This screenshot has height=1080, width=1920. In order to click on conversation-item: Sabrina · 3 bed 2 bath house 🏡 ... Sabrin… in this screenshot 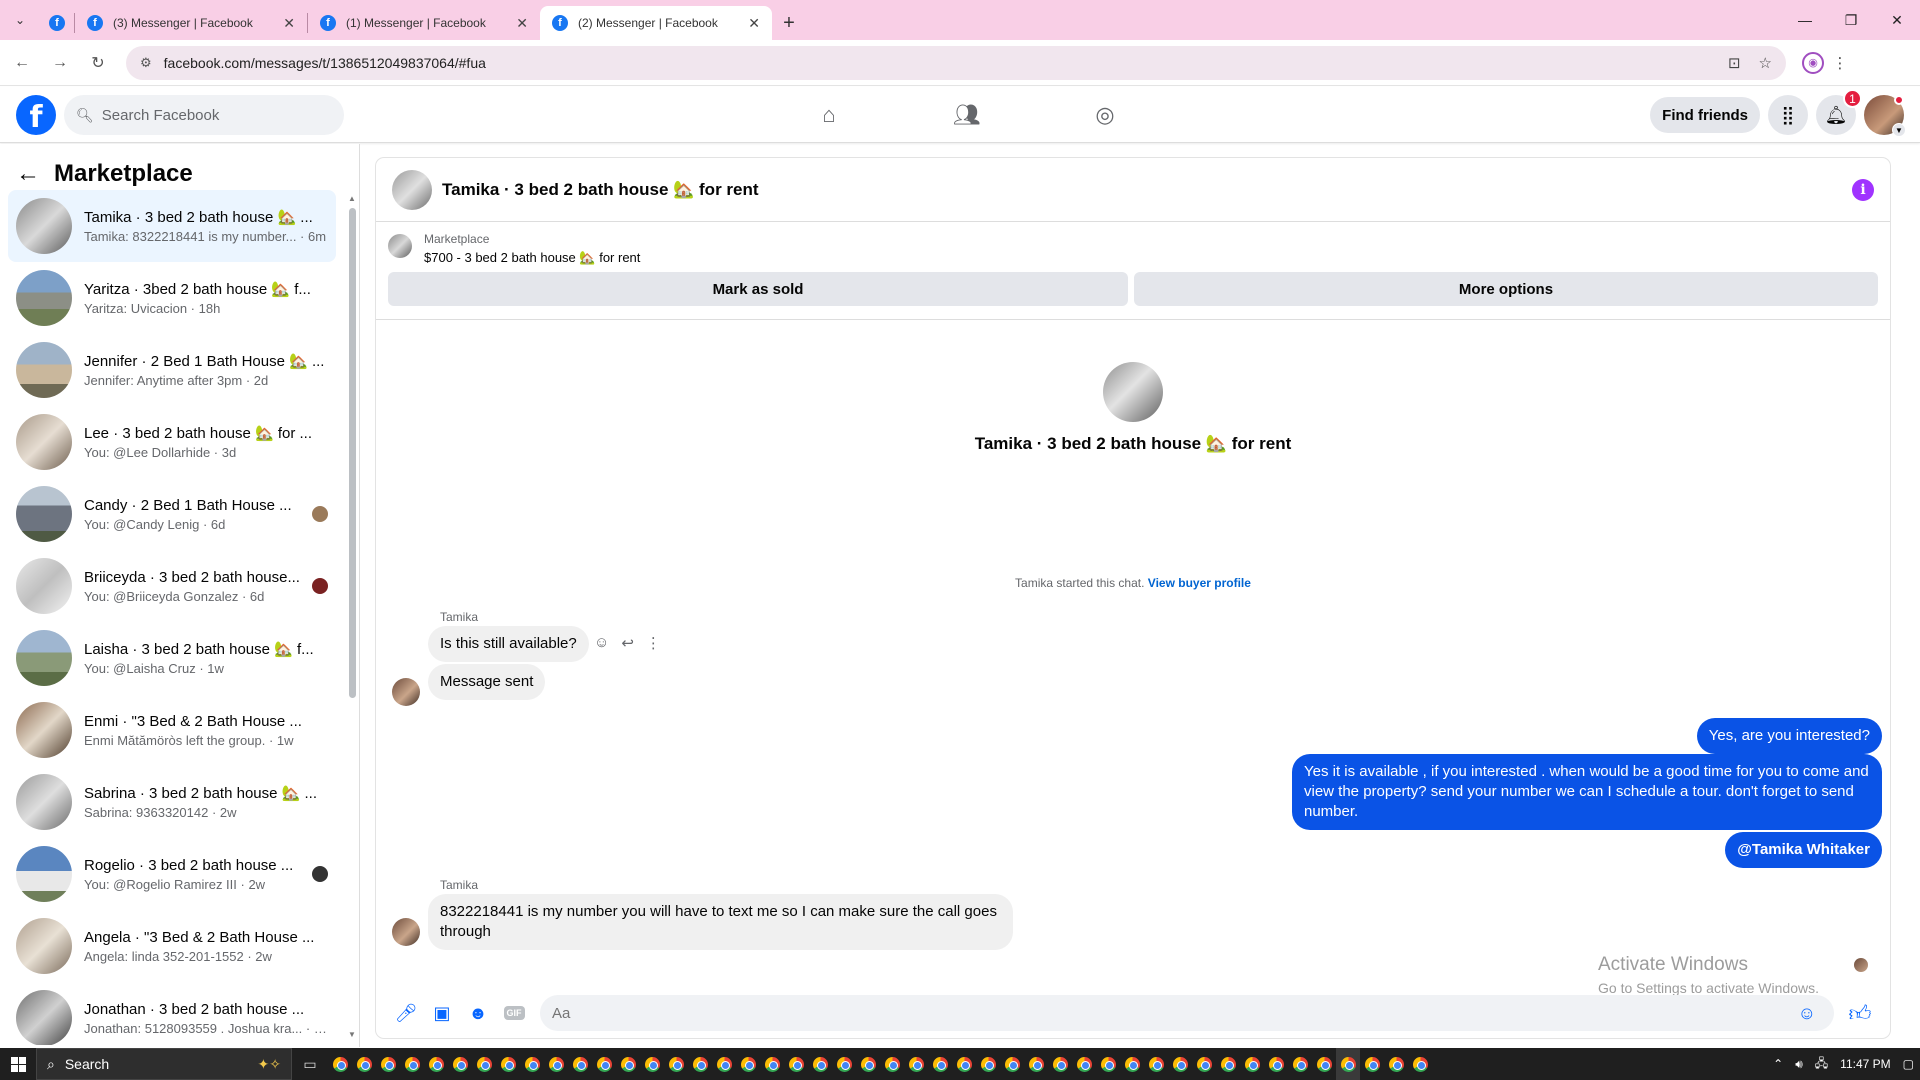, I will do `click(172, 802)`.